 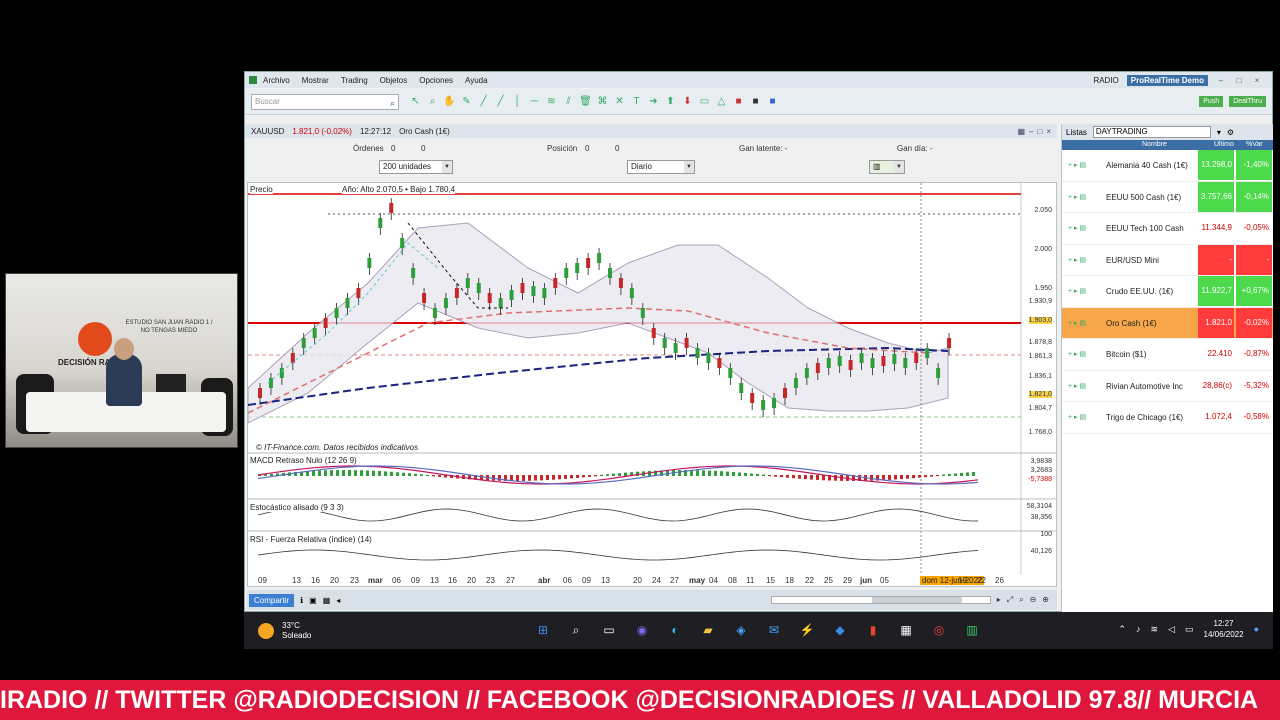 What do you see at coordinates (1189, 629) in the screenshot?
I see `battery-icon: ▭` at bounding box center [1189, 629].